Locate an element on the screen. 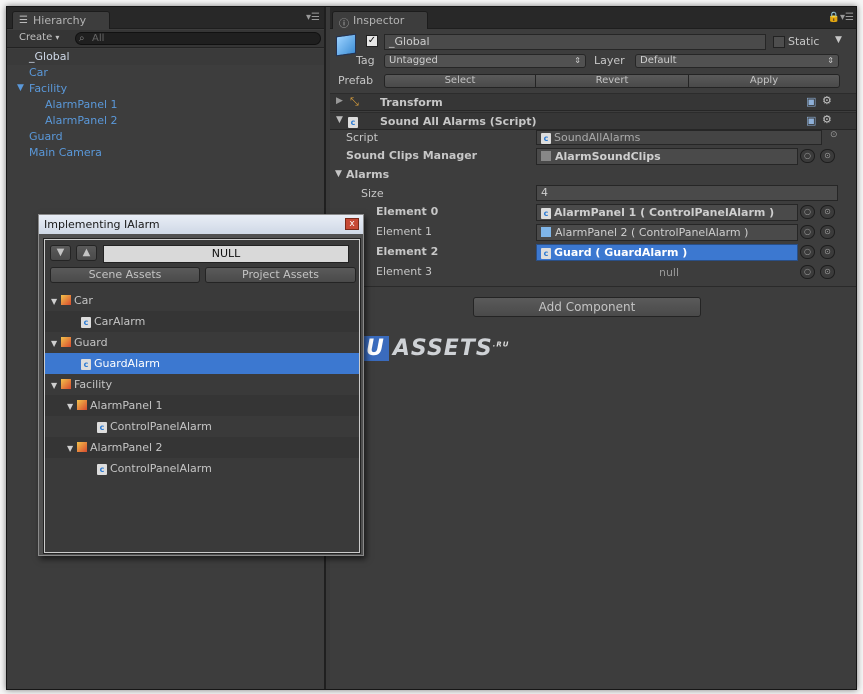 The width and height of the screenshot is (863, 694). divider is located at coordinates (593, 286).